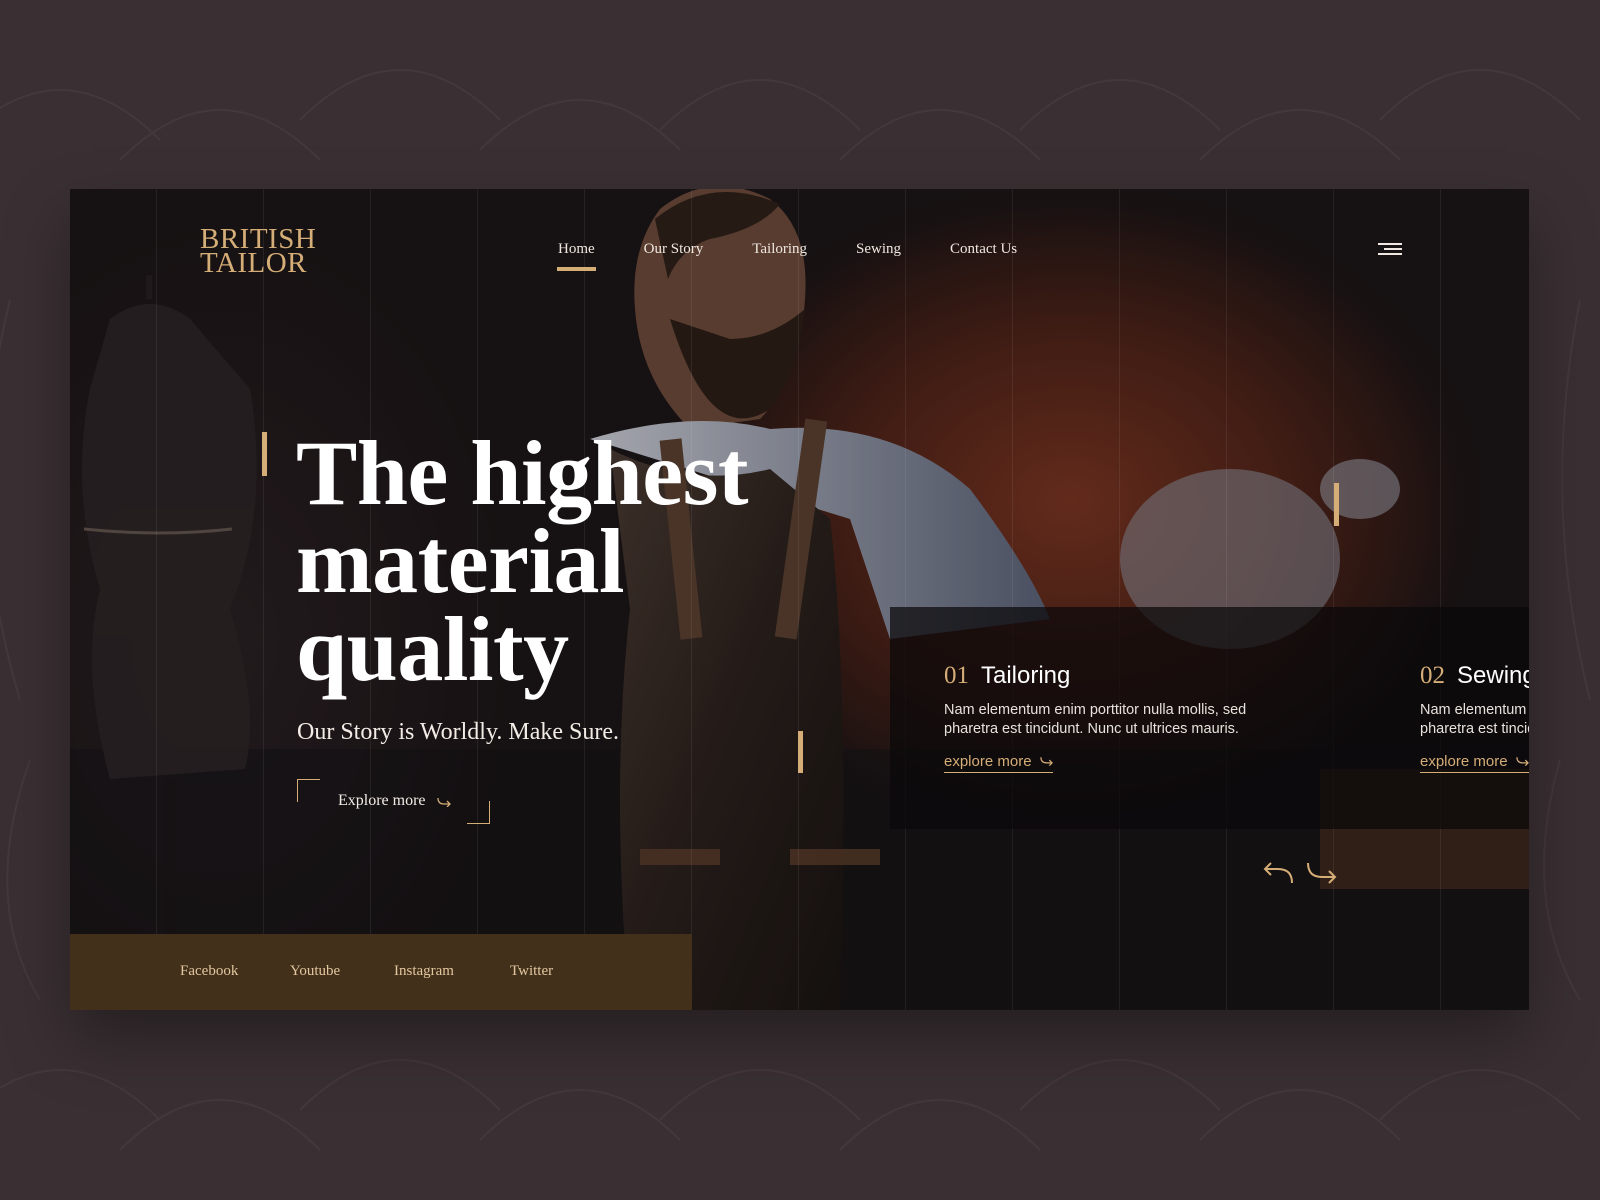 The width and height of the screenshot is (1600, 1200). Describe the element at coordinates (424, 971) in the screenshot. I see `social-link-instagram: Instagram` at that location.